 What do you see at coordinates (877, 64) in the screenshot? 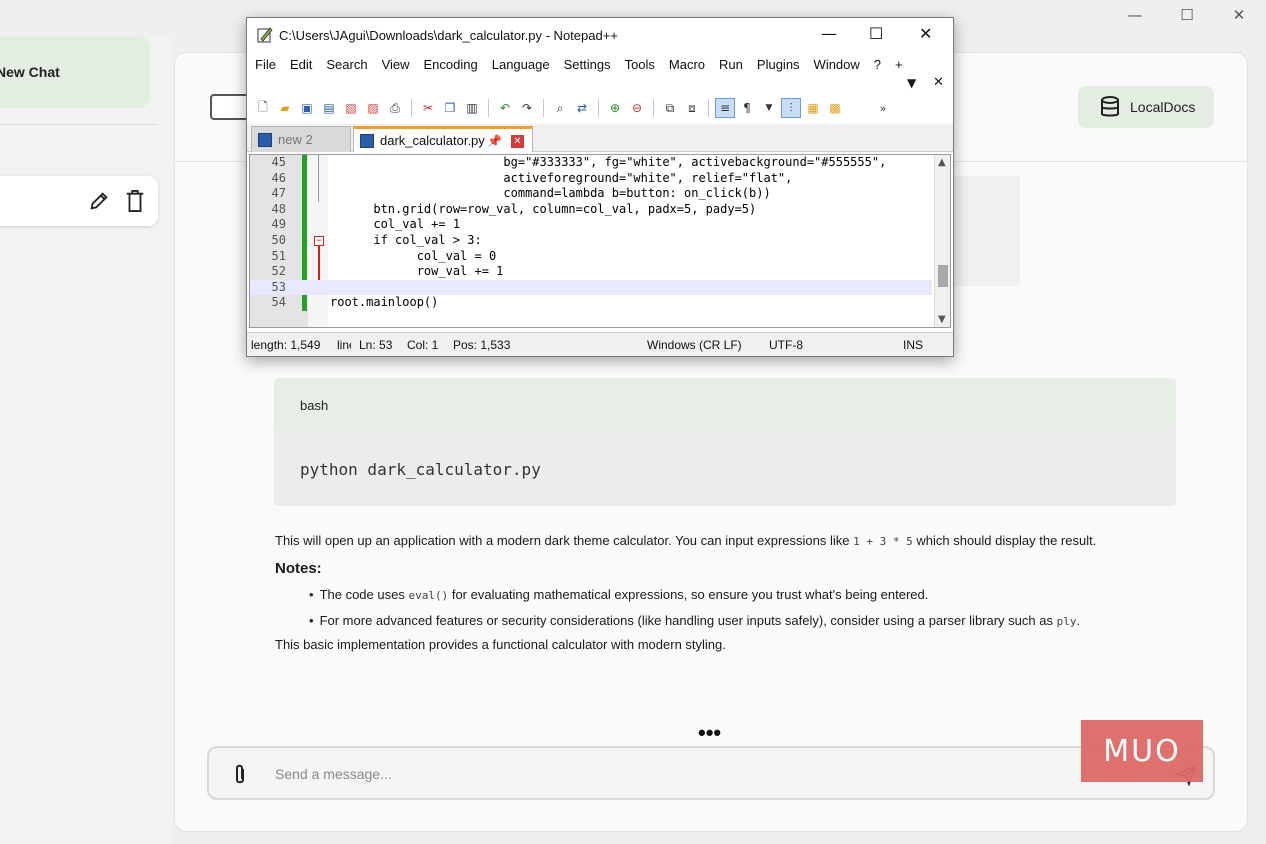
I see `menu-help: ?` at bounding box center [877, 64].